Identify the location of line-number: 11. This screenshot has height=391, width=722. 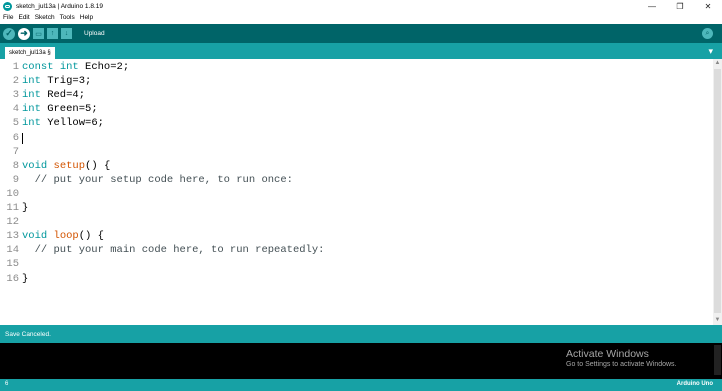
(12, 208).